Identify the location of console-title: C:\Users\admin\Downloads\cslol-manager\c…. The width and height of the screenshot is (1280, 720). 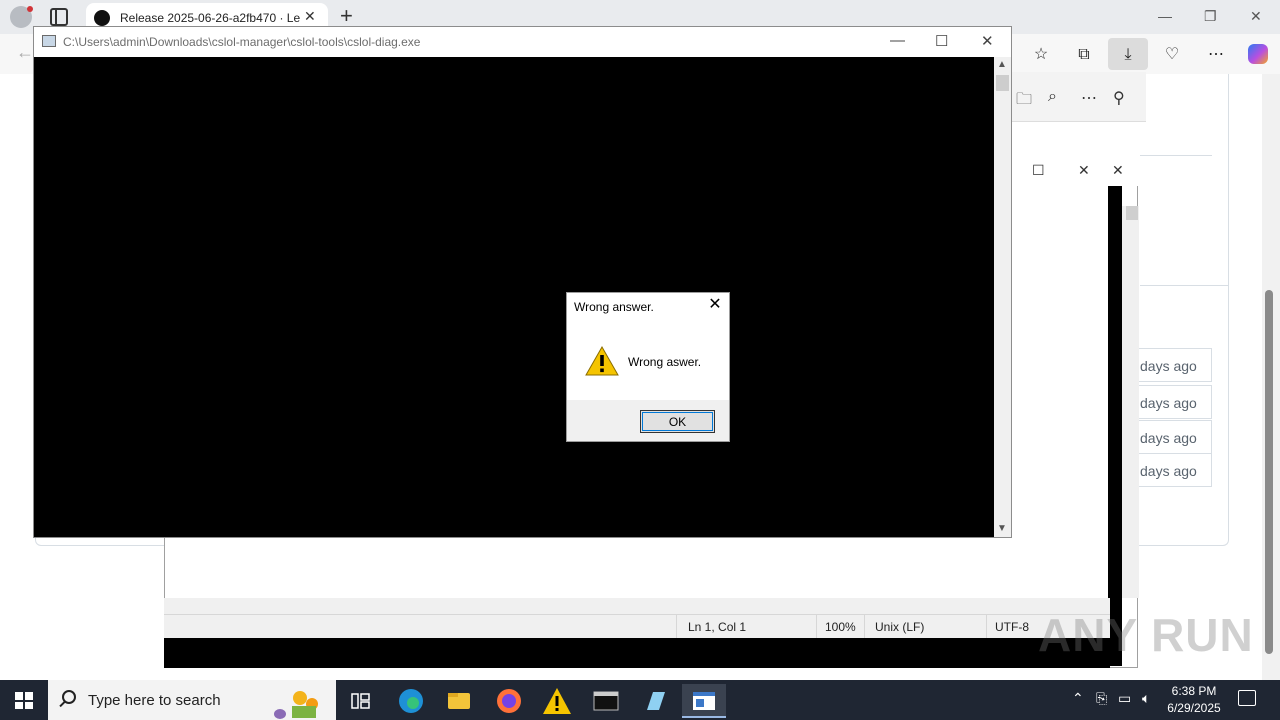
(242, 42).